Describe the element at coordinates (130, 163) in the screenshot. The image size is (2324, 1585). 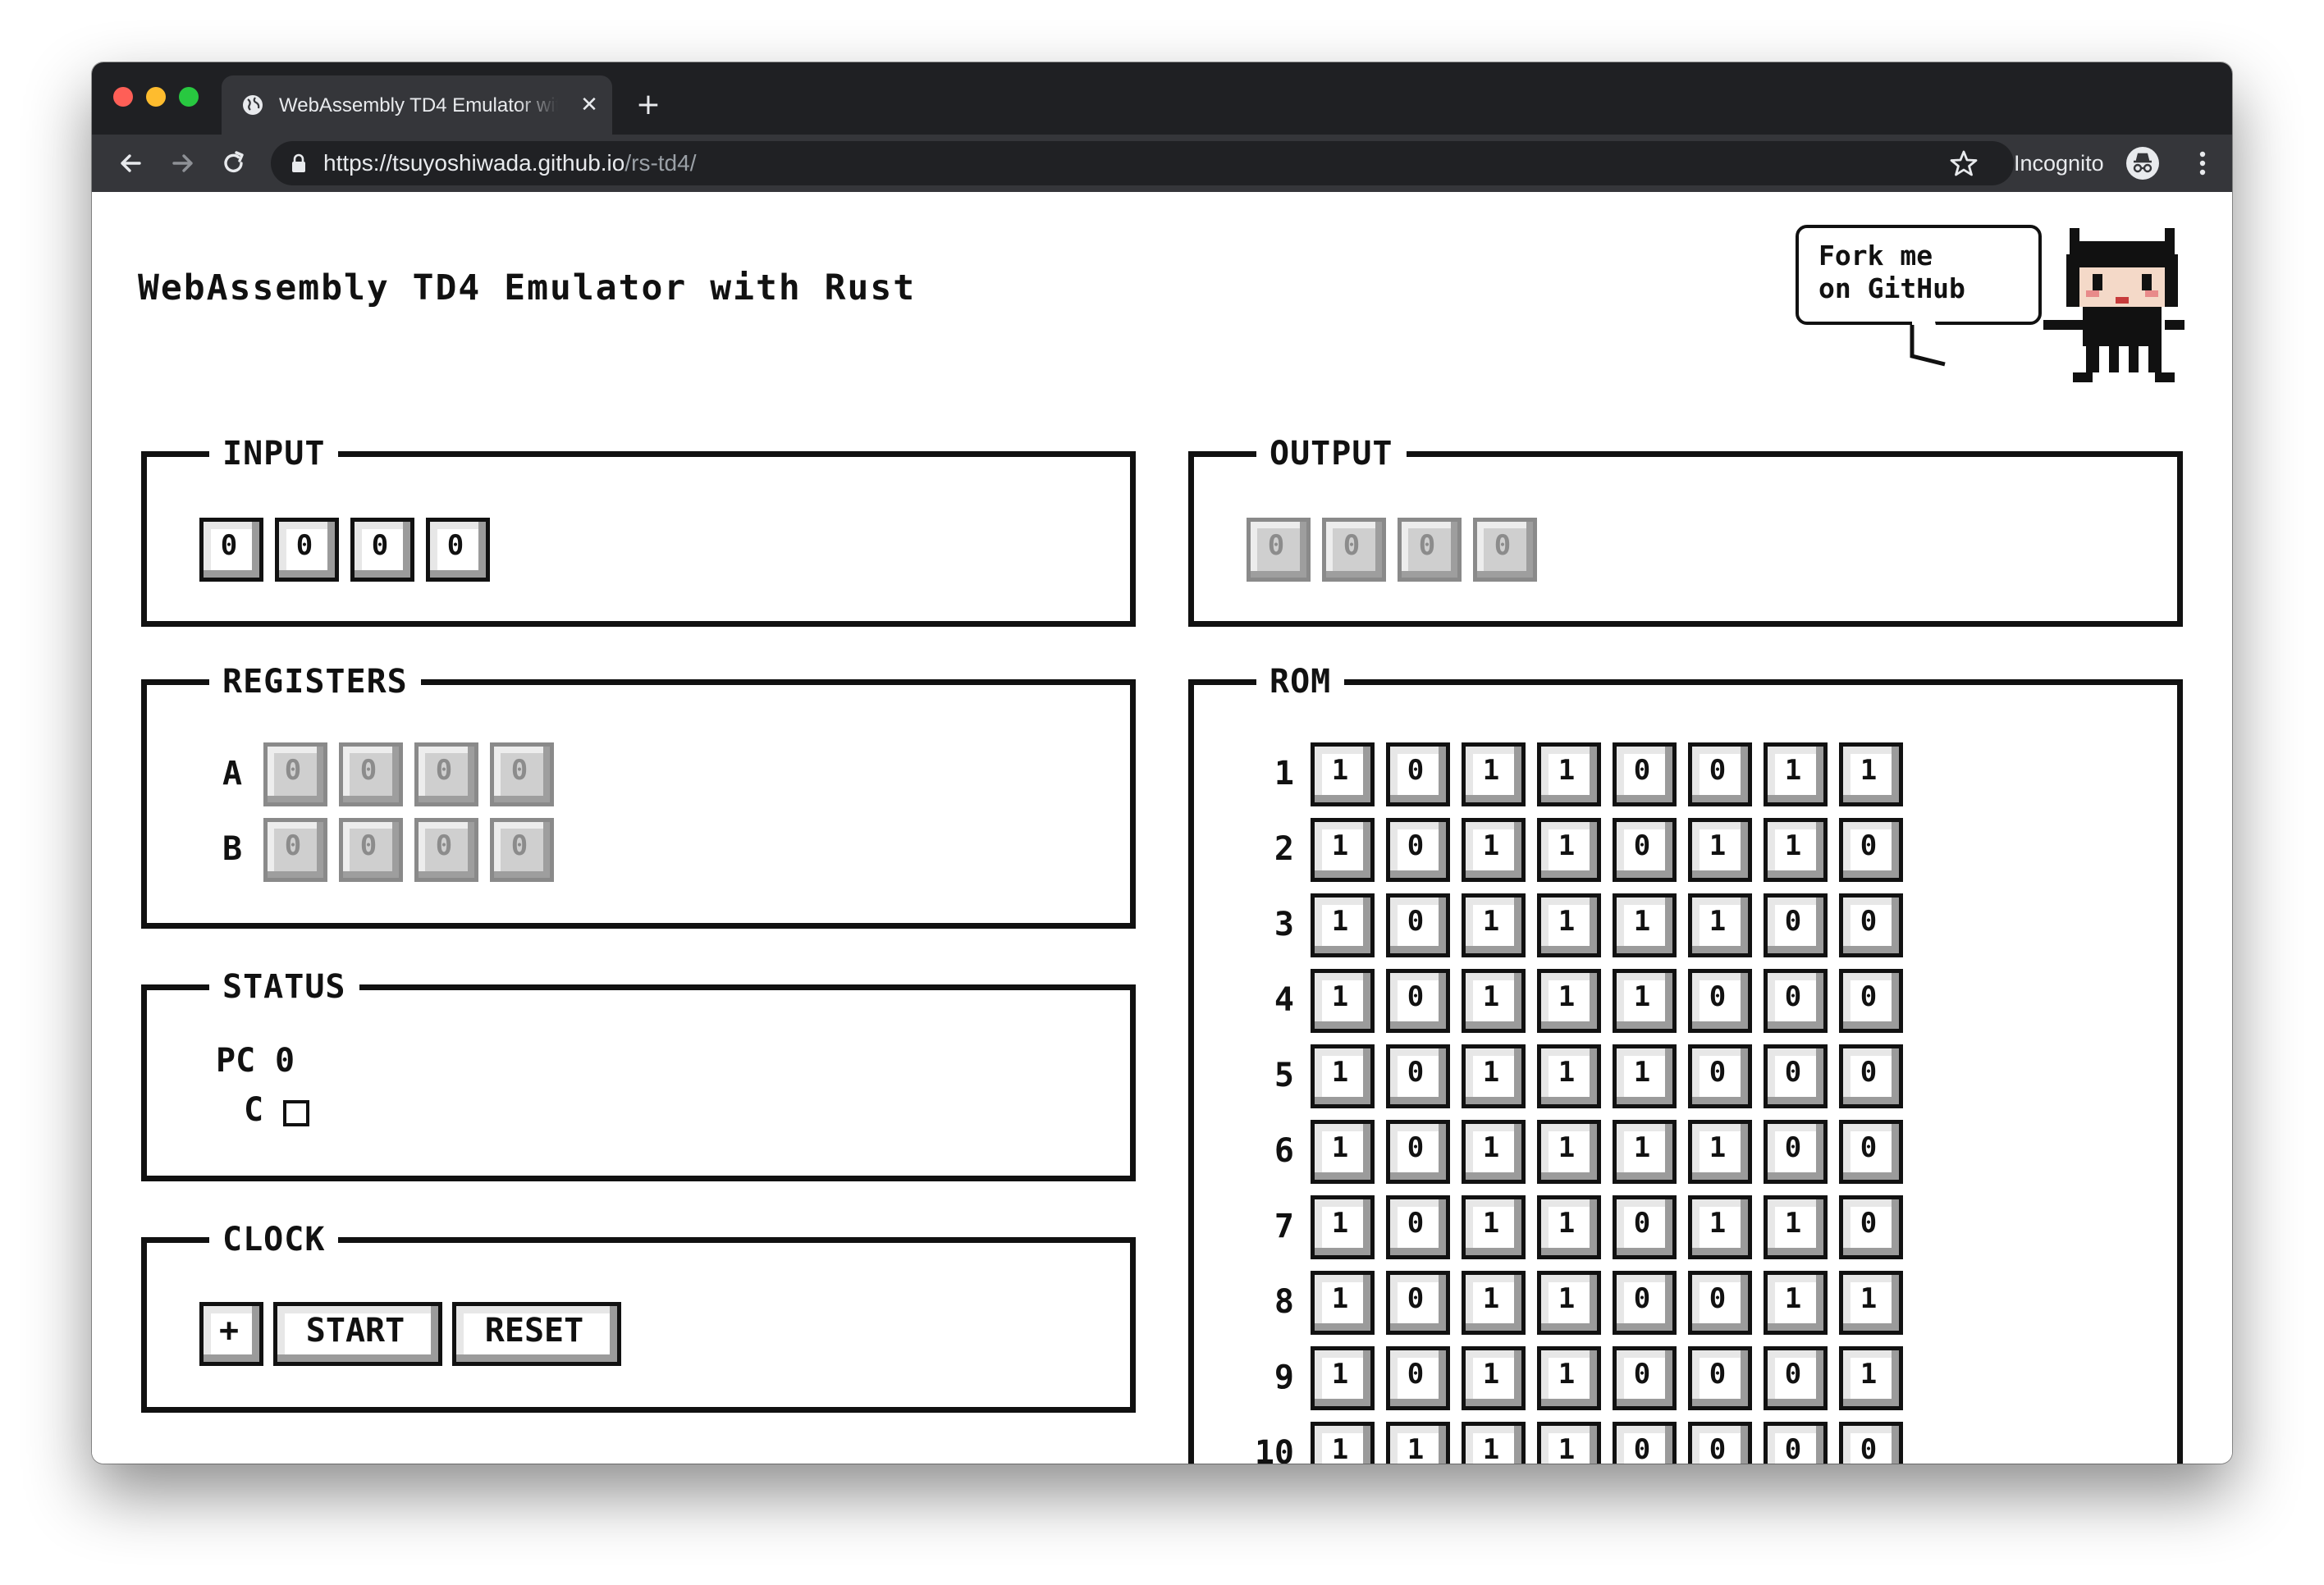
I see `back-arrow-icon` at that location.